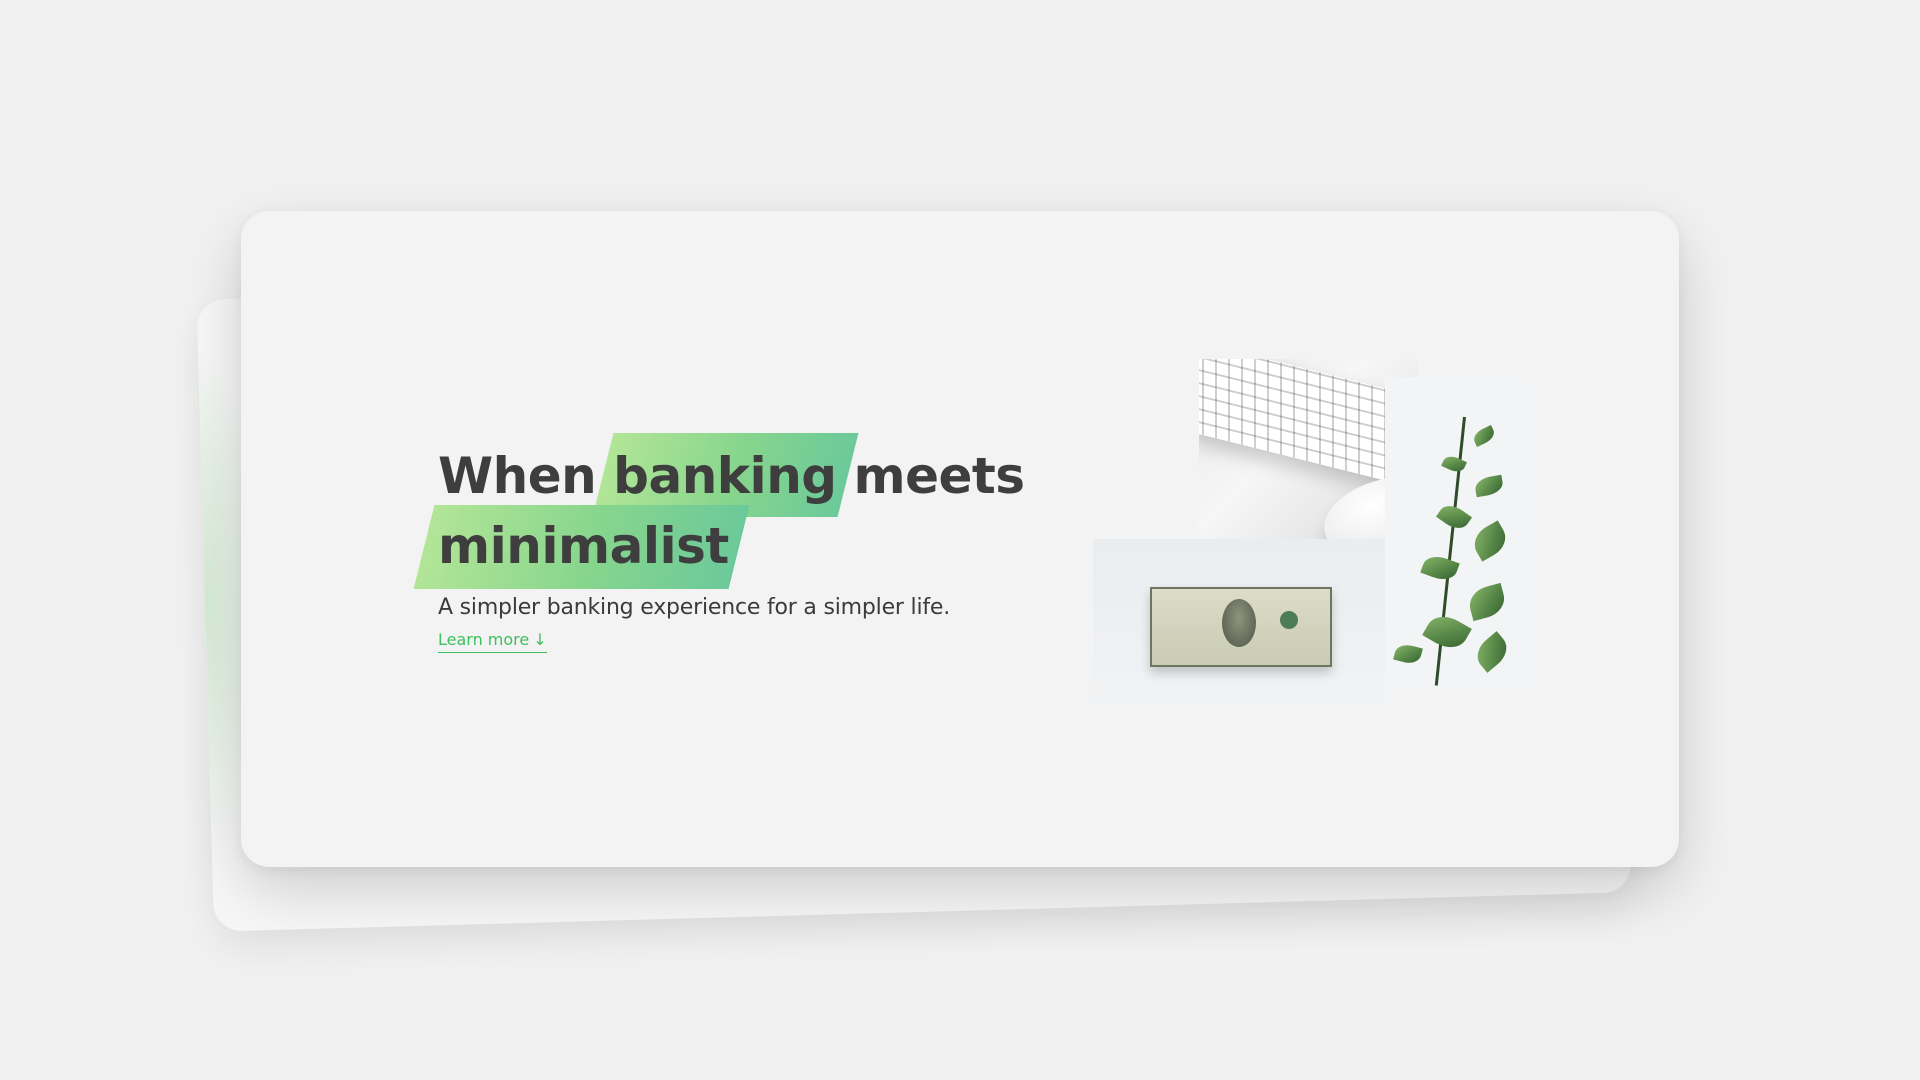 The image size is (1920, 1080). I want to click on headline-highlight-banking: banking, so click(725, 476).